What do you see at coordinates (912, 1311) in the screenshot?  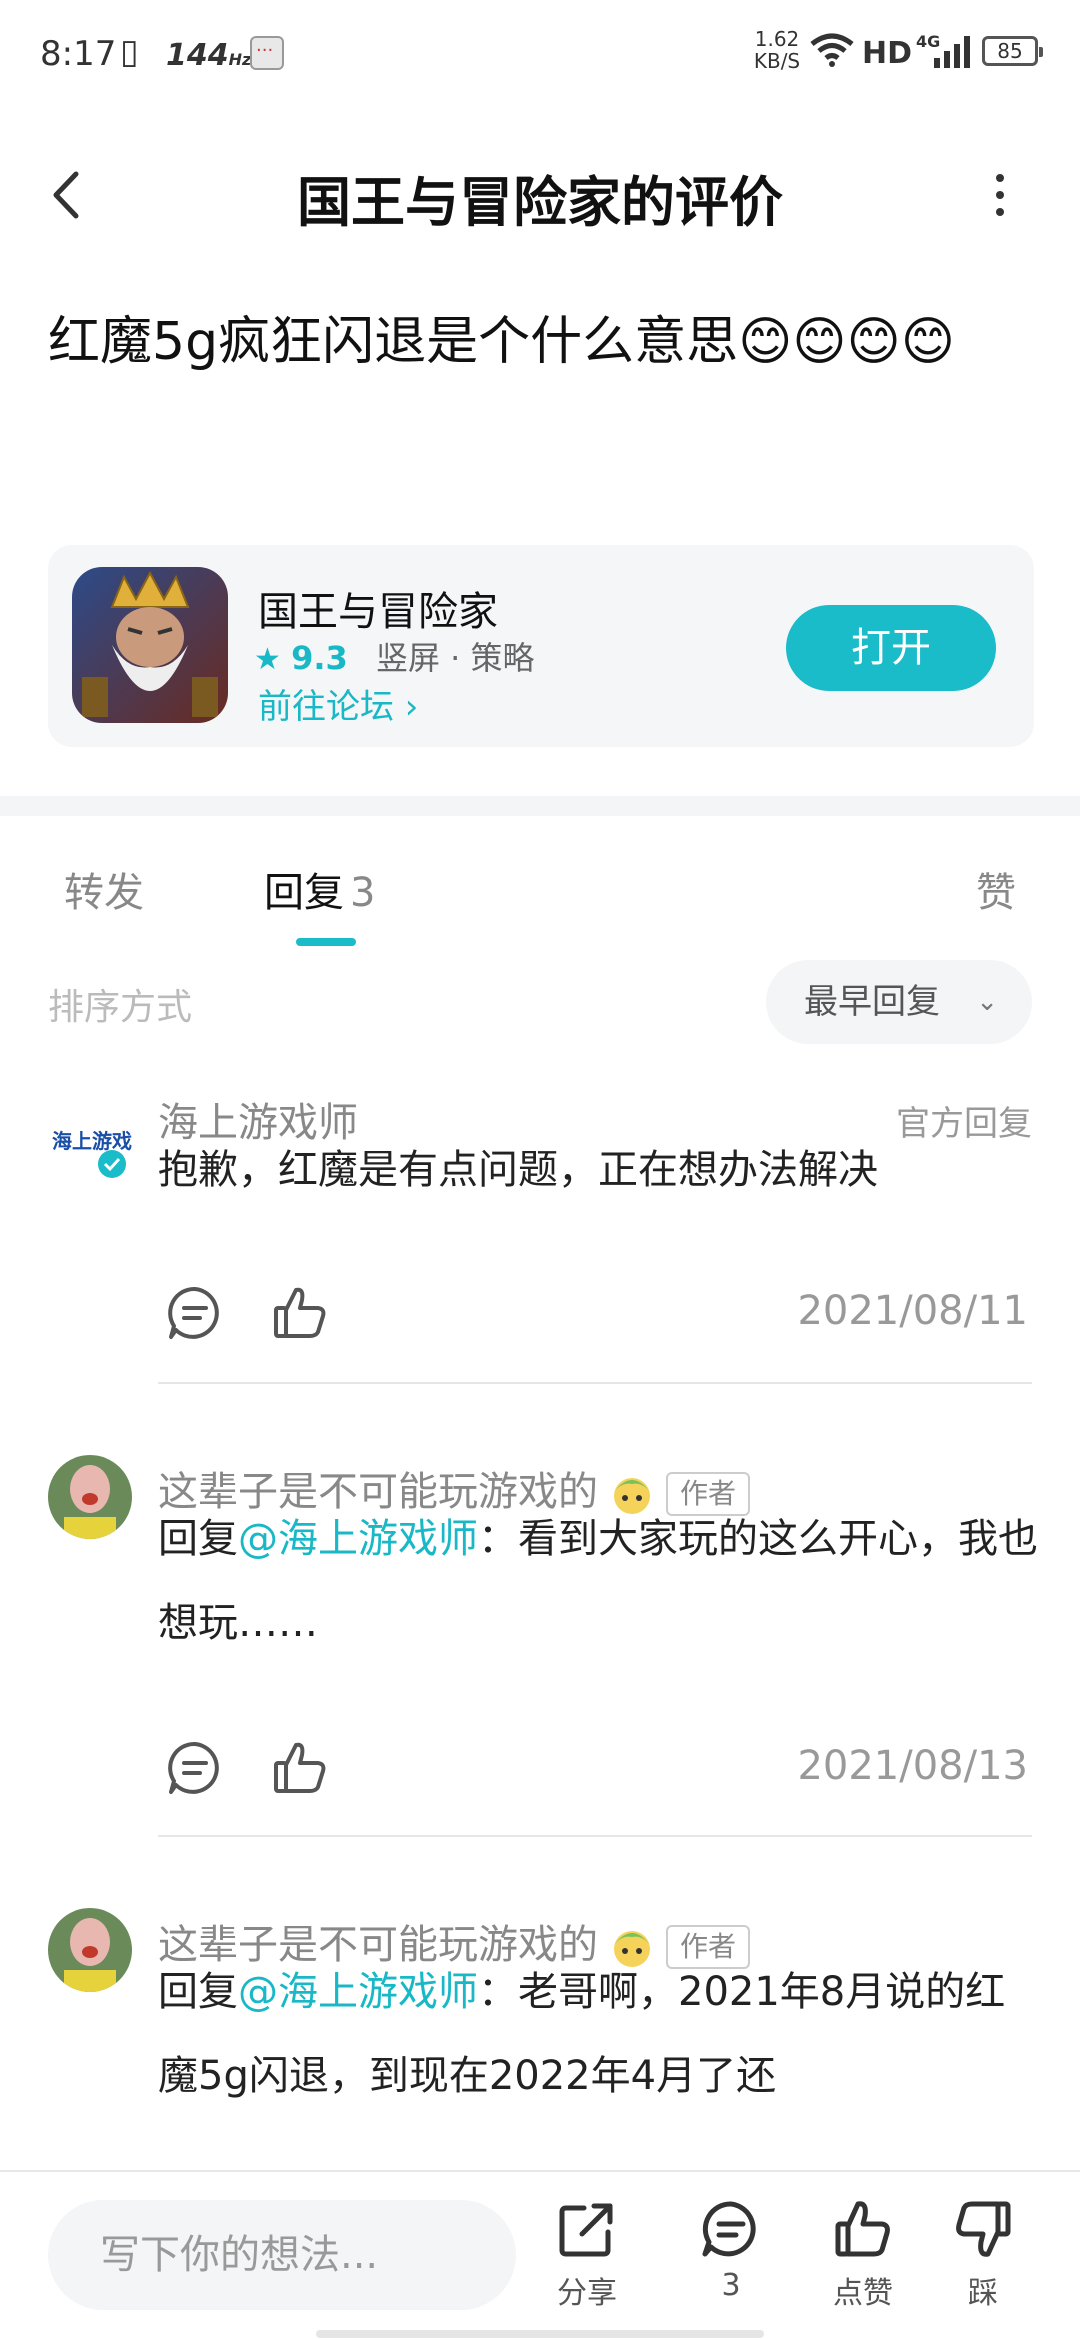 I see `comment-date: 2021/08/11` at bounding box center [912, 1311].